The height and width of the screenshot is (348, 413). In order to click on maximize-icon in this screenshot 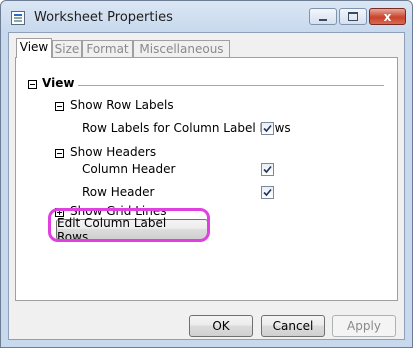, I will do `click(353, 16)`.